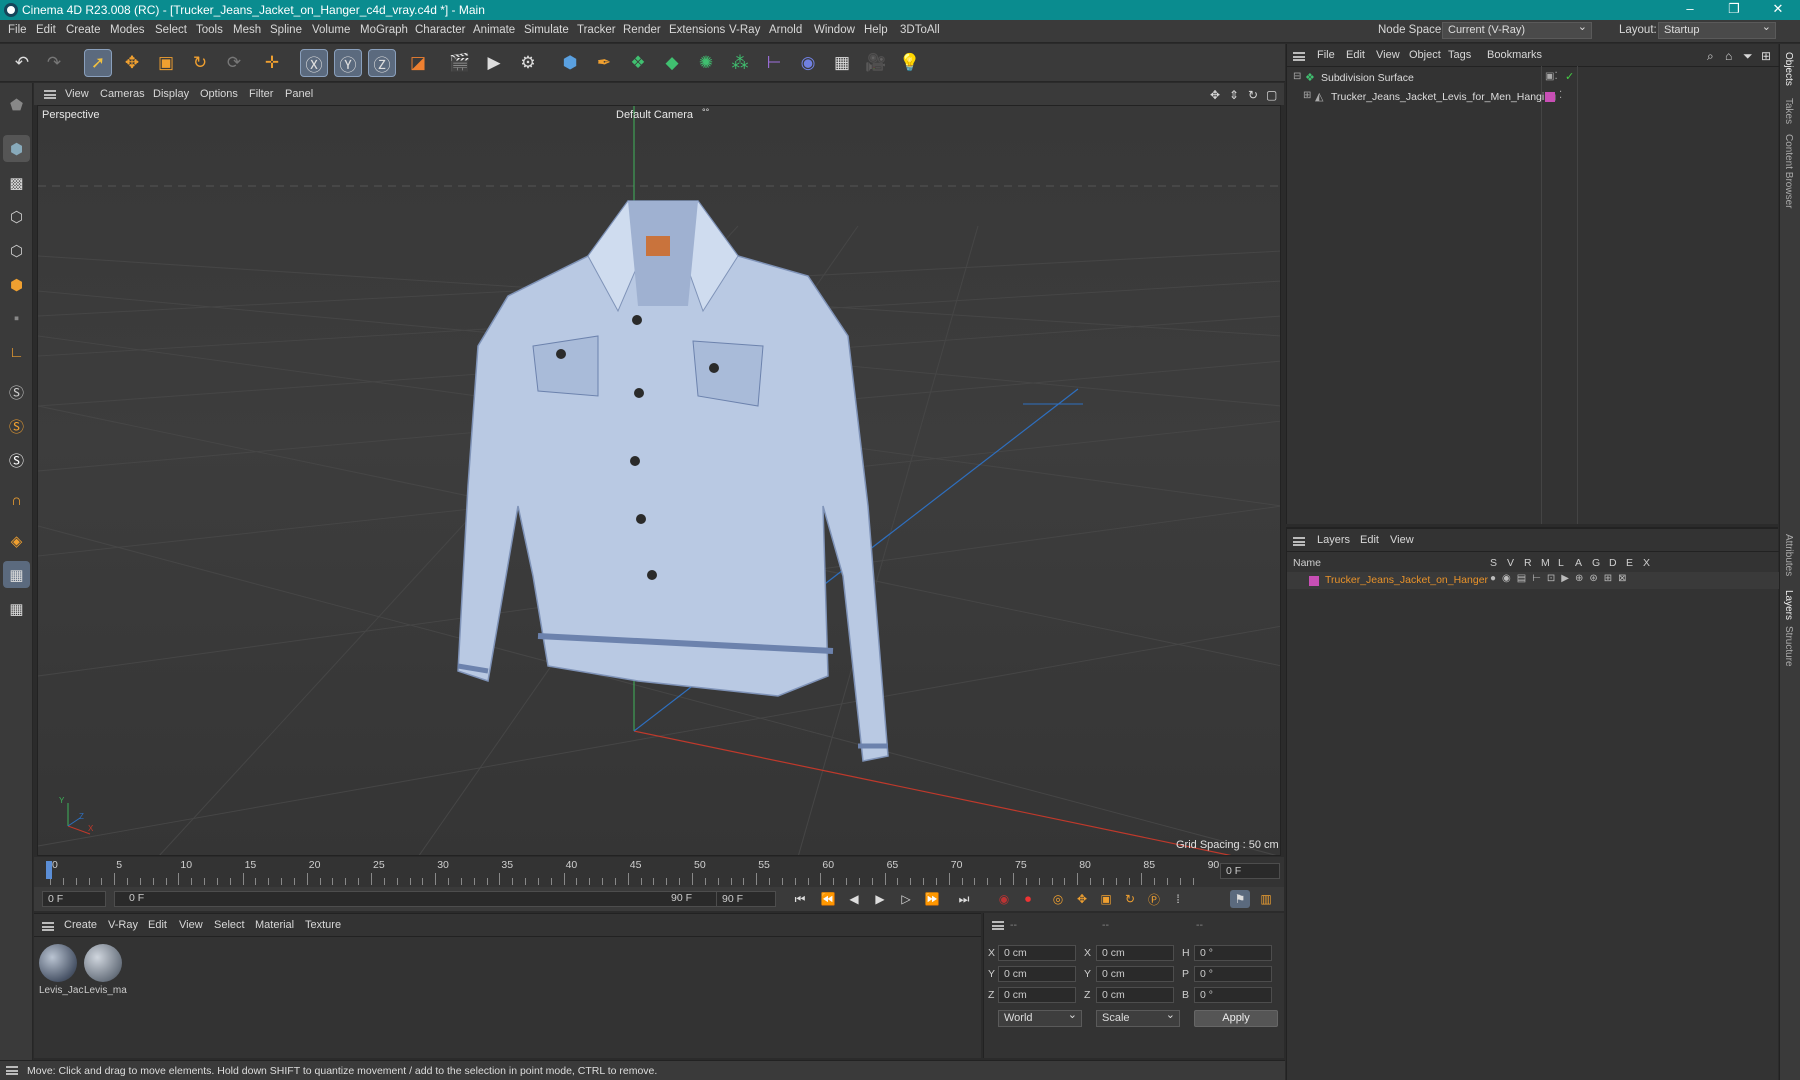  I want to click on key-parameter-icon: Ⓟ, so click(1154, 899).